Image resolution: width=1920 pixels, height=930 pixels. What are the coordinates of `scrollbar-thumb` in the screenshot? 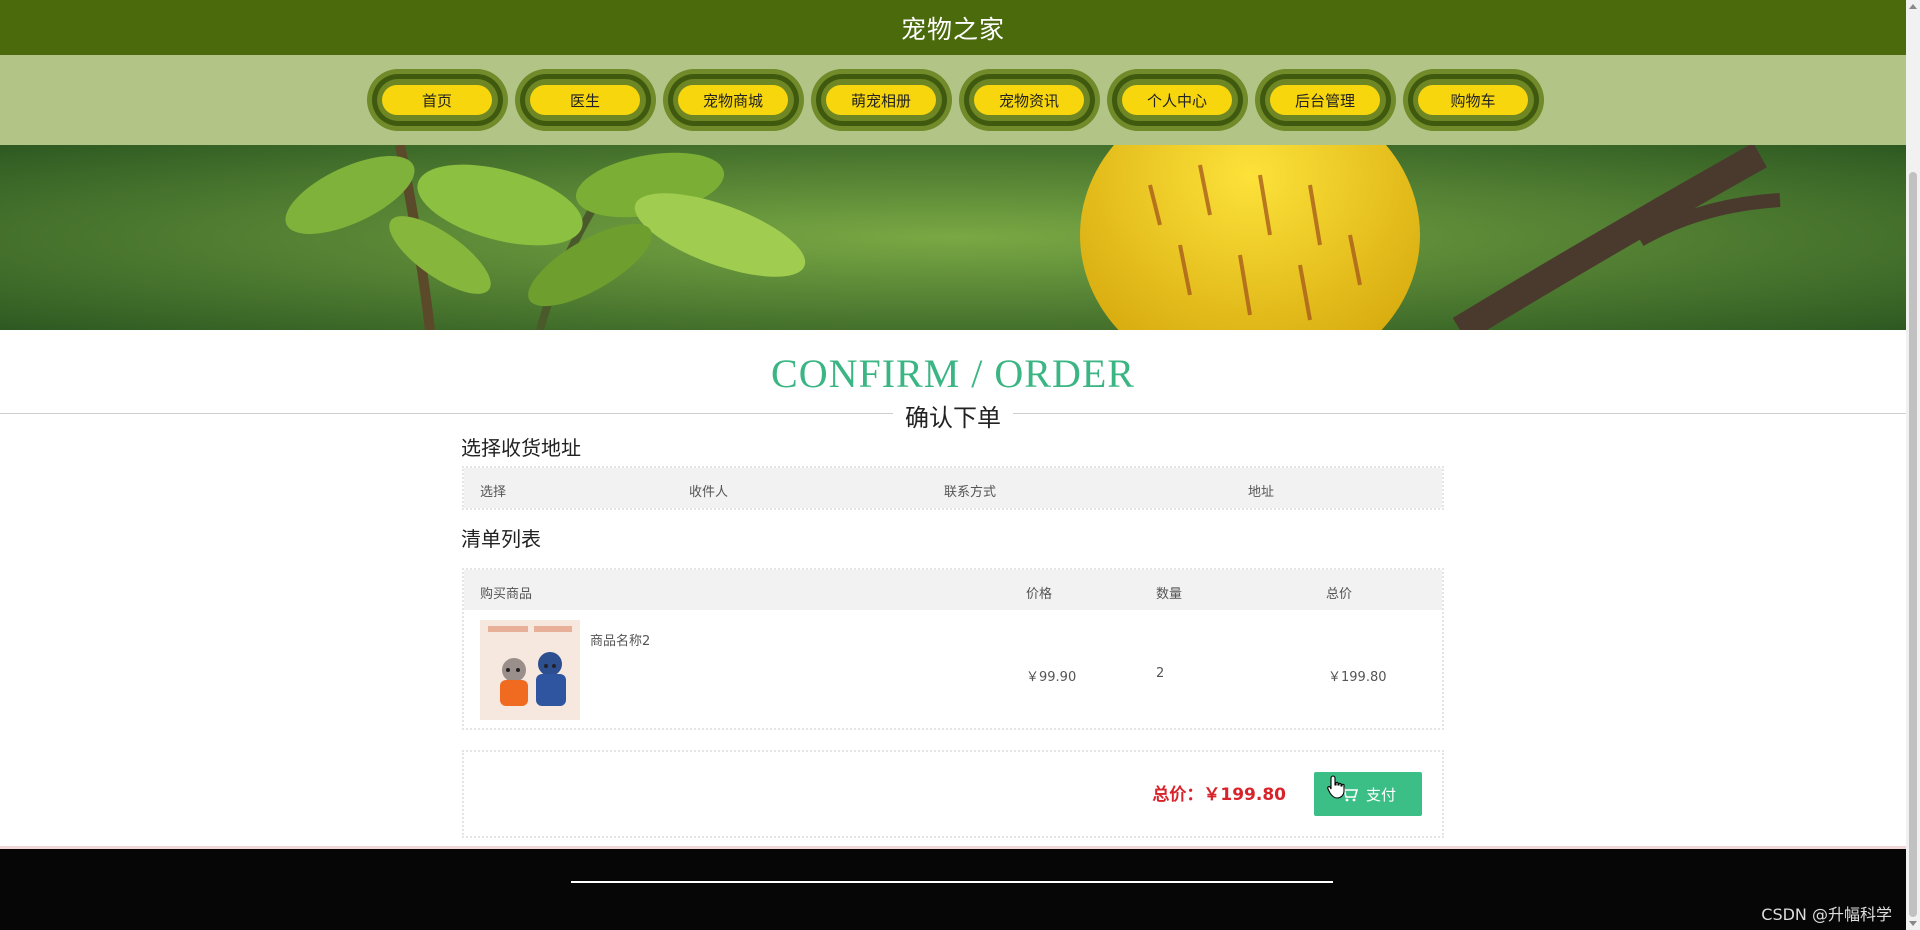 It's located at (1913, 544).